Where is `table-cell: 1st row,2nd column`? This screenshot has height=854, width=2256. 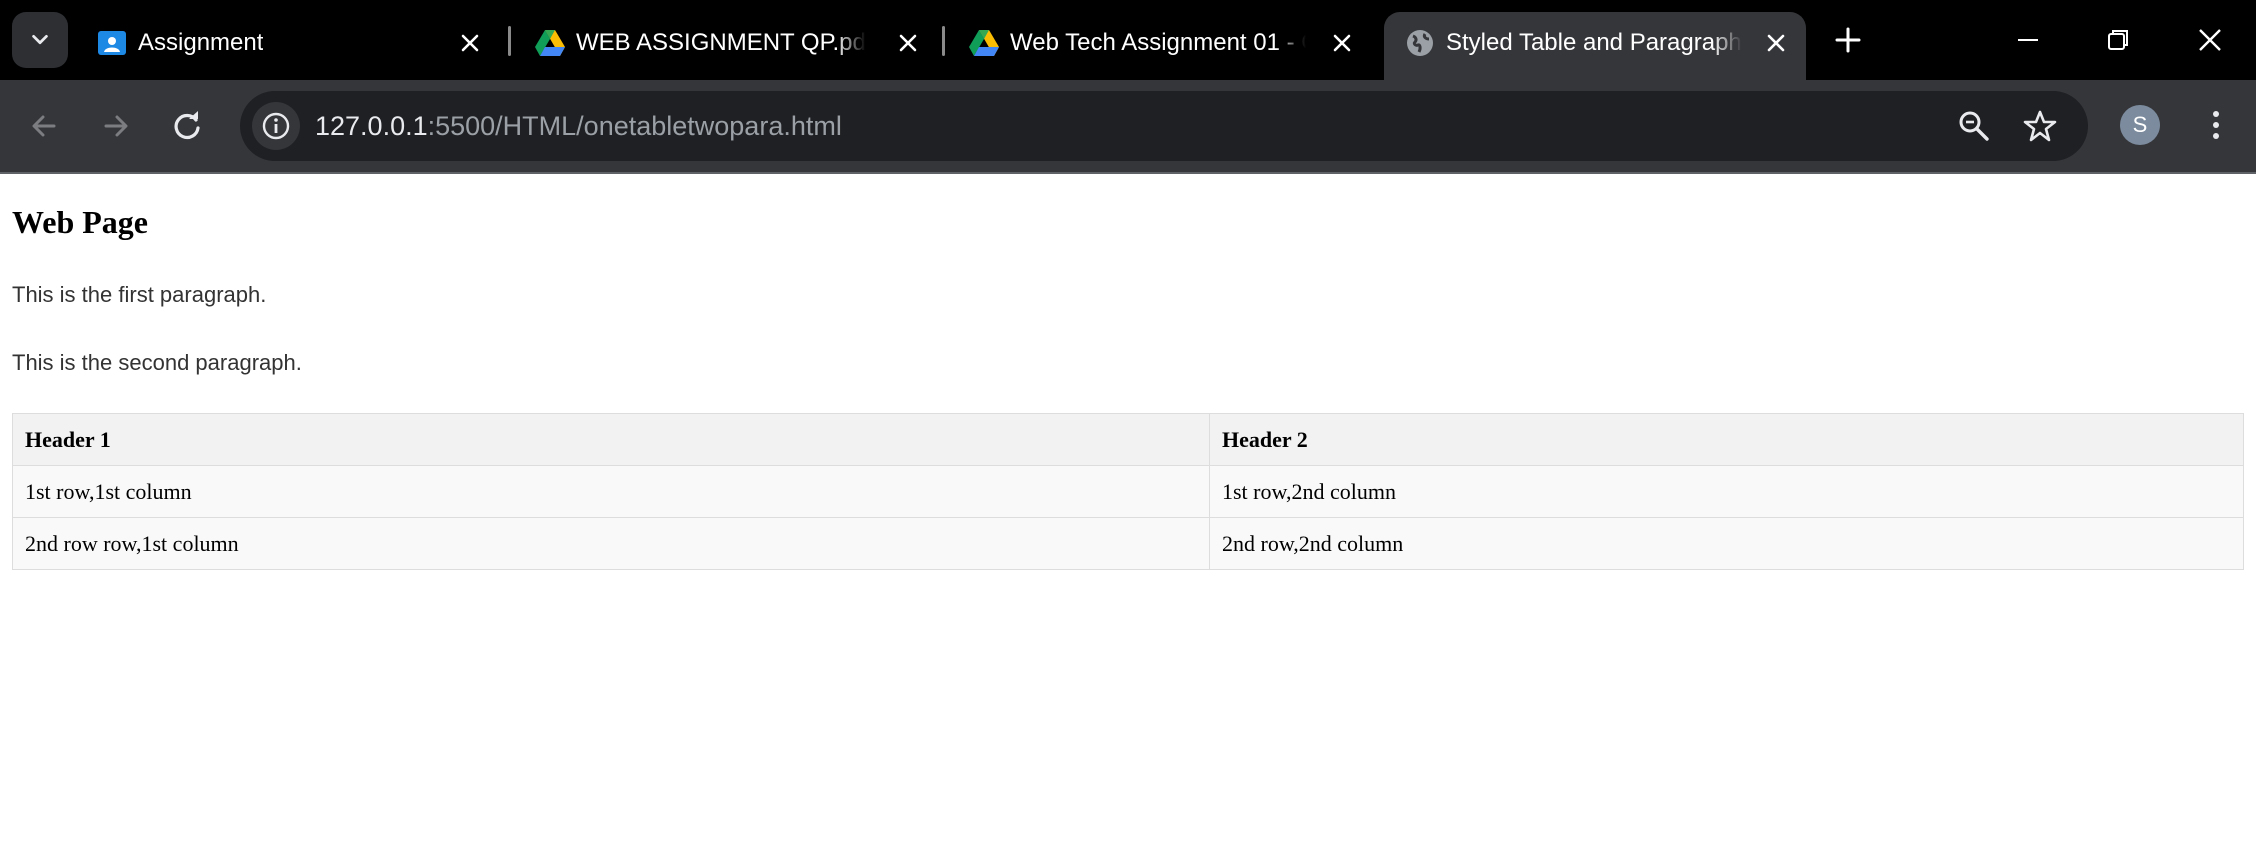
table-cell: 1st row,2nd column is located at coordinates (1726, 491).